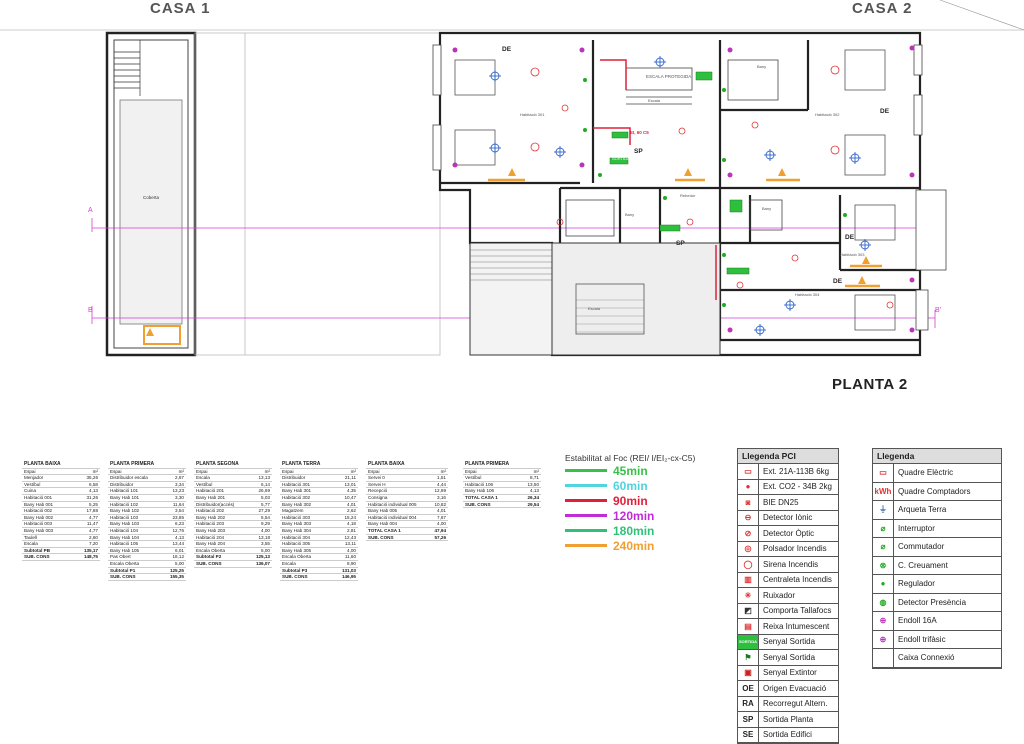 The image size is (1024, 744). Describe the element at coordinates (938, 310) in the screenshot. I see `section-b2-label: B'` at that location.